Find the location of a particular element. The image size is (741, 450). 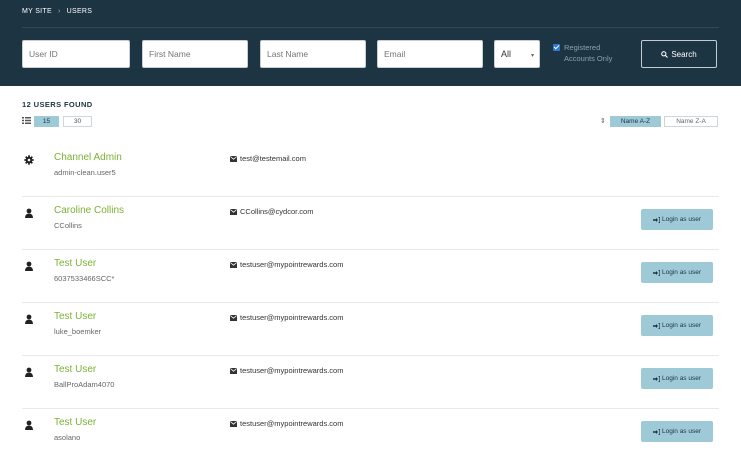

registered-label: Registered Accounts Only is located at coordinates (588, 53).